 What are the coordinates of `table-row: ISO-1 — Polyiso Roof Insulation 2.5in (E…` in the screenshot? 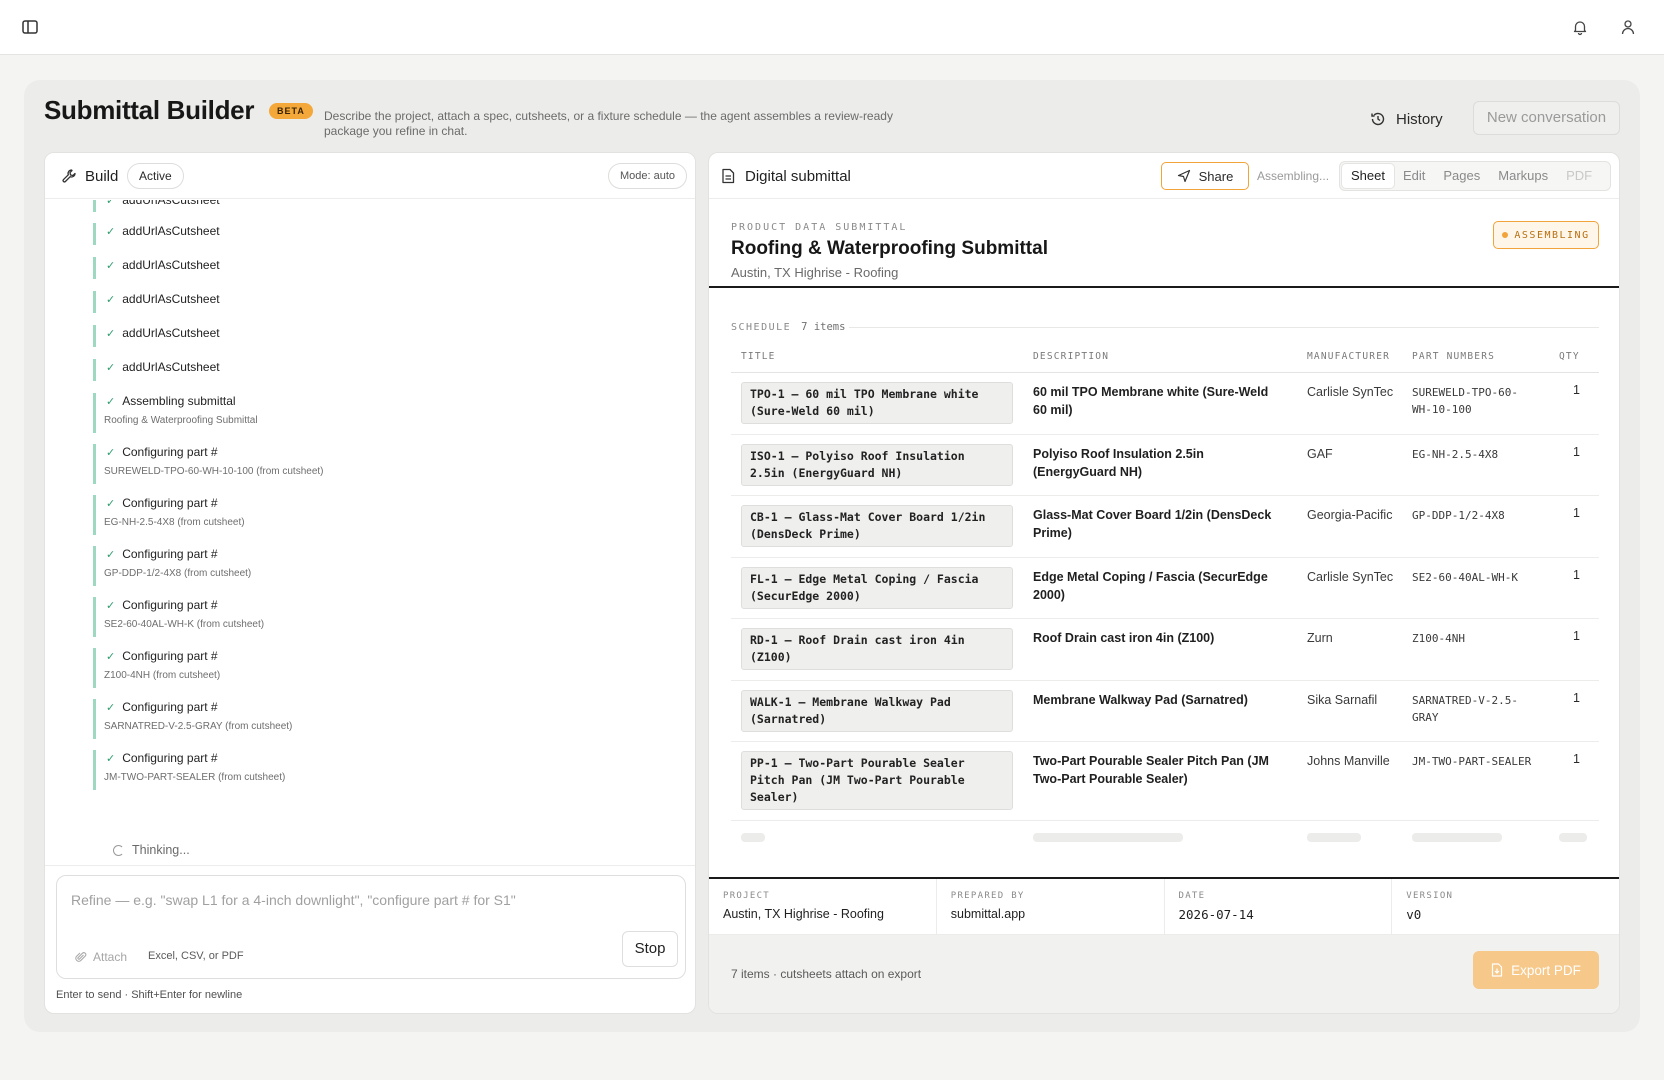 It's located at (1165, 465).